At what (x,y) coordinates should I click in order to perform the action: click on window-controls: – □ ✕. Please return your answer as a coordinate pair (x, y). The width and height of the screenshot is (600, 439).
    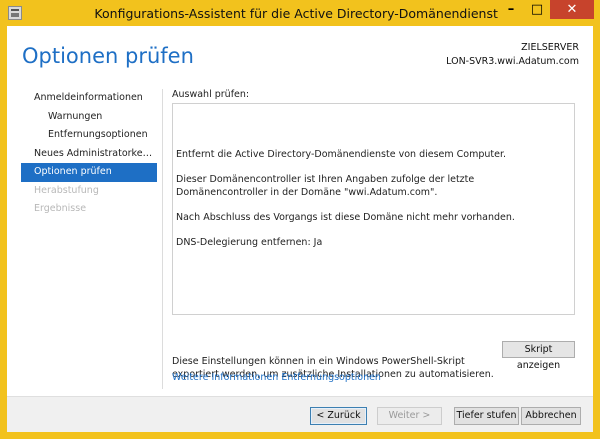
    Looking at the image, I should click on (546, 10).